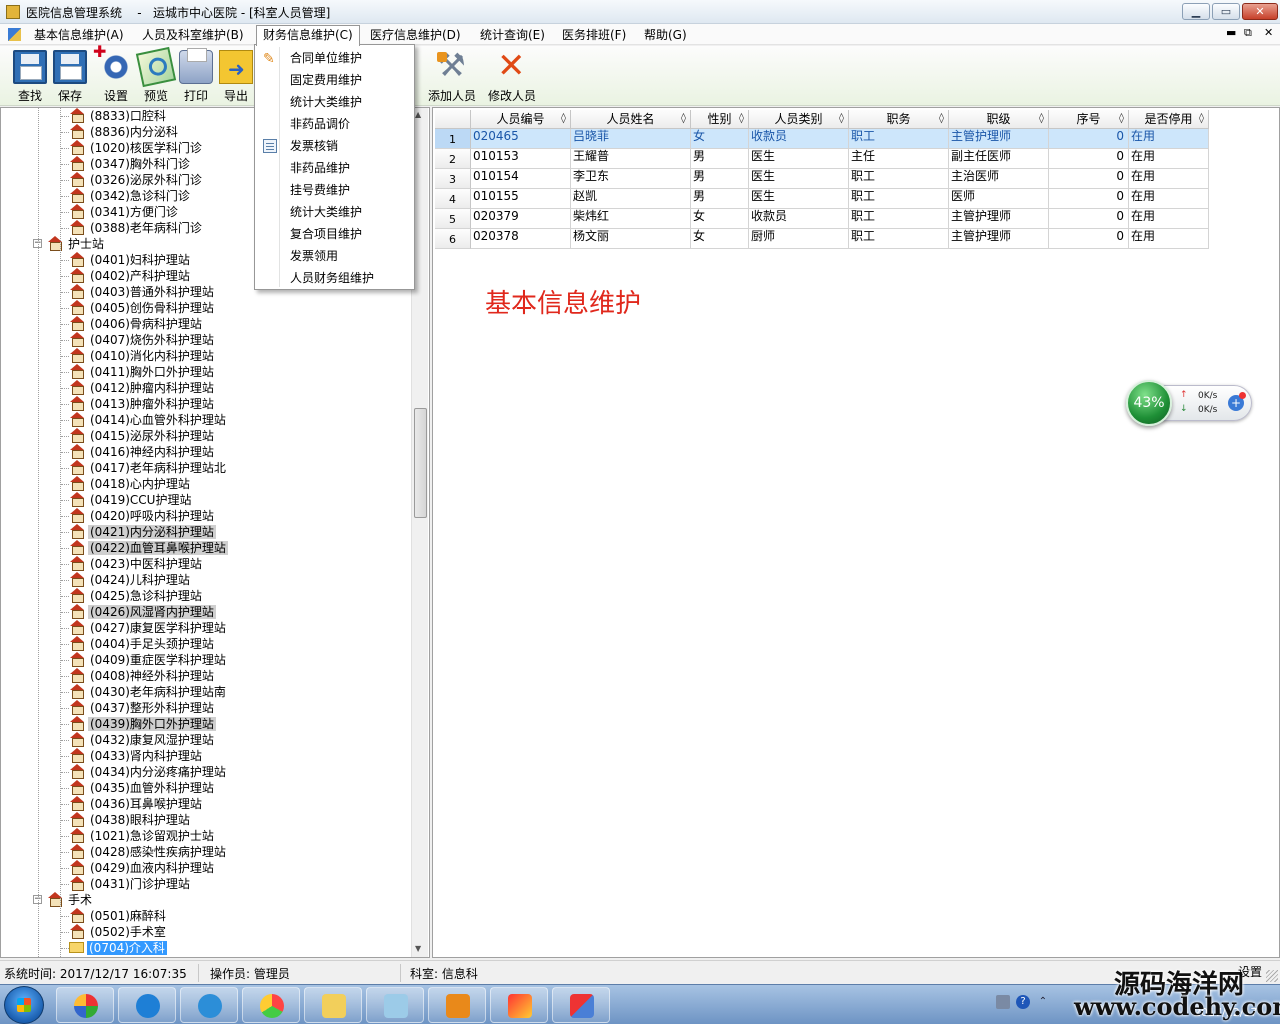 This screenshot has height=1024, width=1280. What do you see at coordinates (130, 276) in the screenshot?
I see `tree-node: (0402)产科护理站` at bounding box center [130, 276].